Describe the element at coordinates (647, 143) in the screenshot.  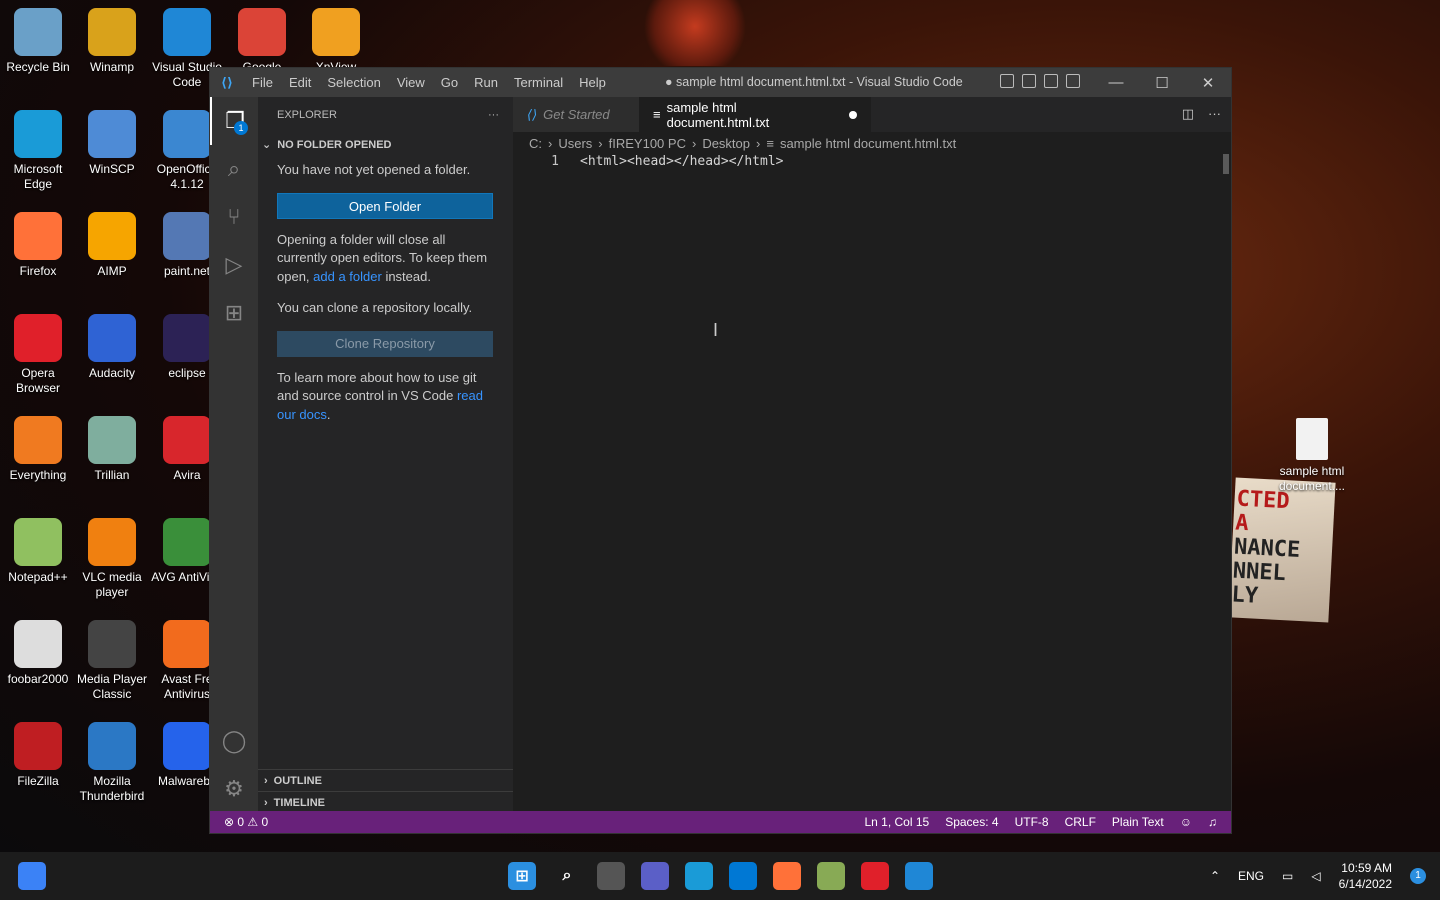
I see `breadcrumb-item: fIREY100 PC` at that location.